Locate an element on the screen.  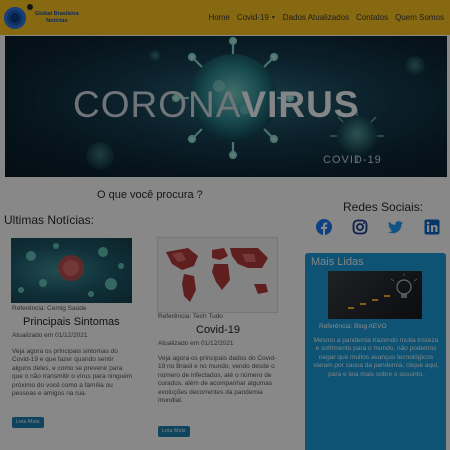
card-1-reference: Referência: Cemig Saúde is located at coordinates (49, 308).